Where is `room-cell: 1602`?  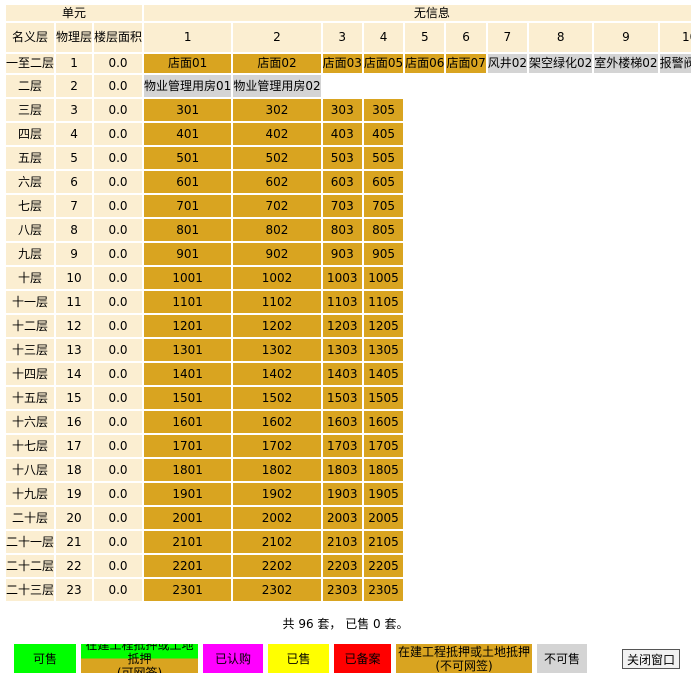 room-cell: 1602 is located at coordinates (277, 422).